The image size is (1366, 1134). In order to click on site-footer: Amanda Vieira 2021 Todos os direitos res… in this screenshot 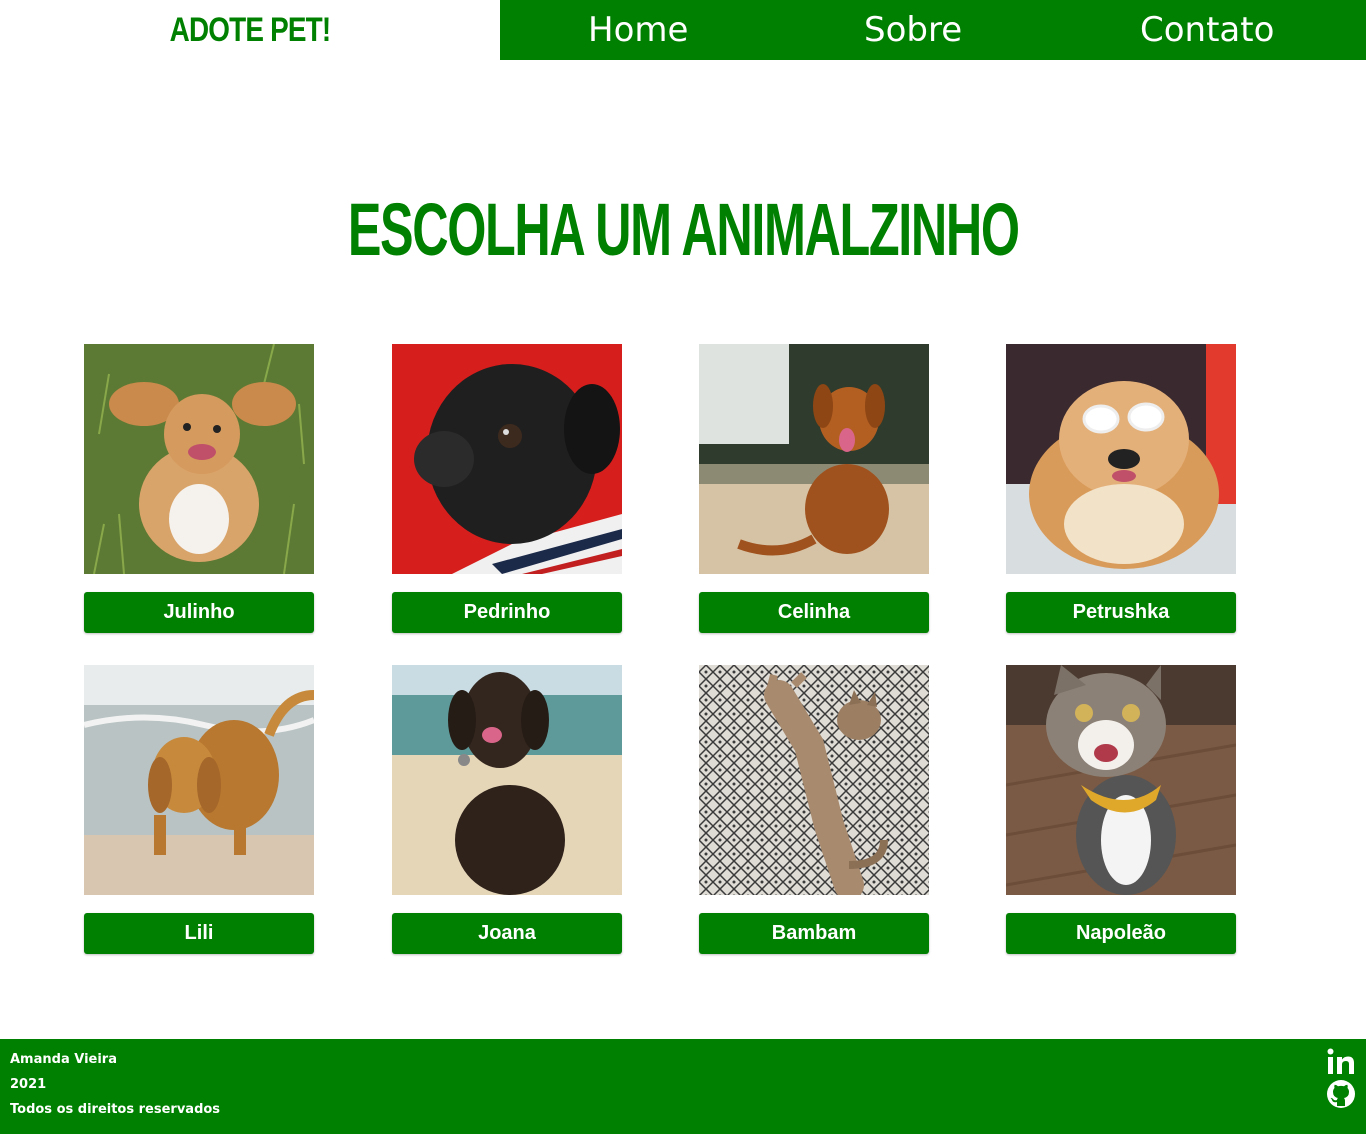, I will do `click(683, 1086)`.